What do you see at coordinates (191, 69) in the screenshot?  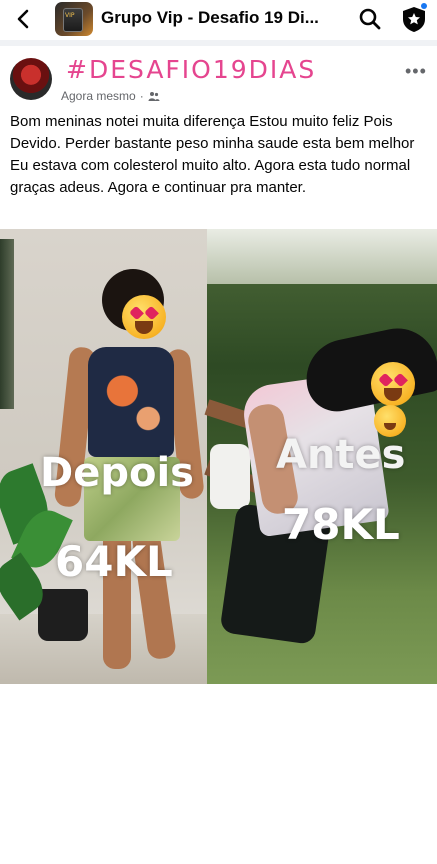 I see `post-hashtag: #DESAFIO19DIAS` at bounding box center [191, 69].